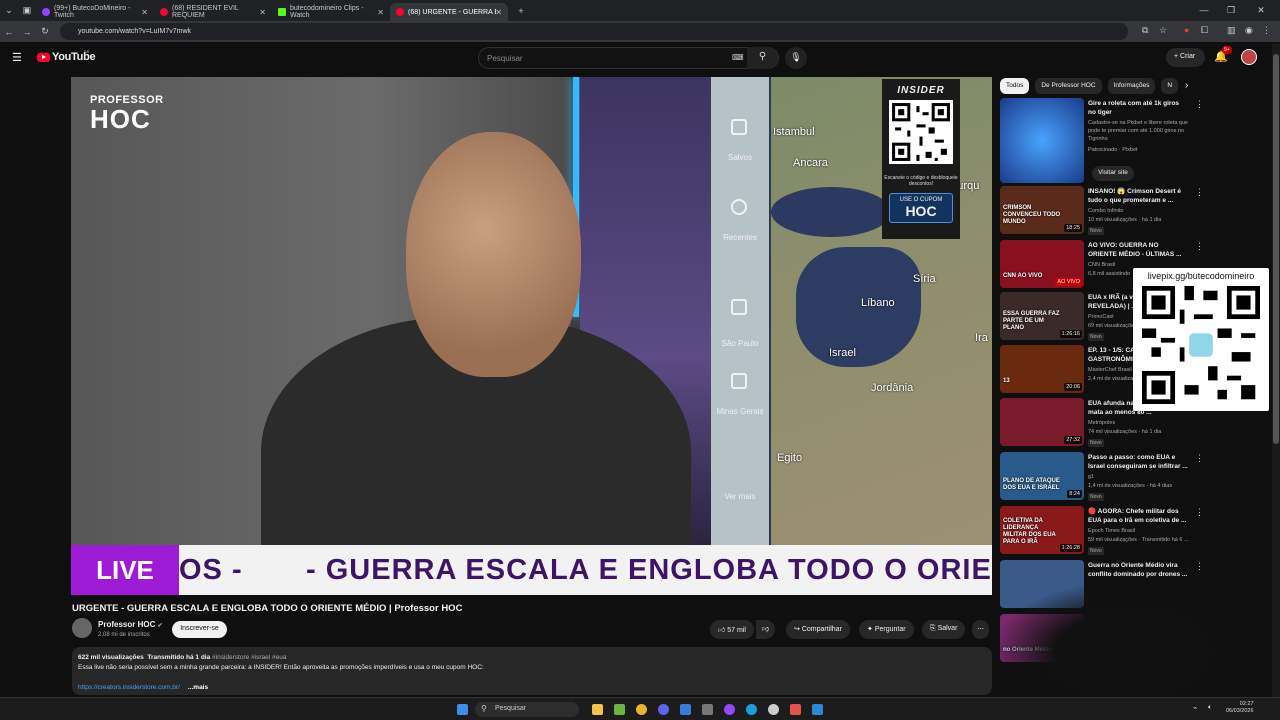  What do you see at coordinates (641, 709) in the screenshot?
I see `chrome-icon` at bounding box center [641, 709].